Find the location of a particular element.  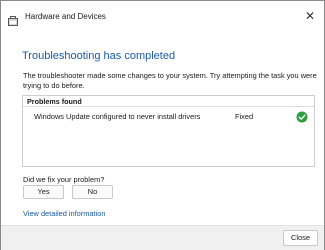

window-close-icon: ✕ is located at coordinates (310, 16).